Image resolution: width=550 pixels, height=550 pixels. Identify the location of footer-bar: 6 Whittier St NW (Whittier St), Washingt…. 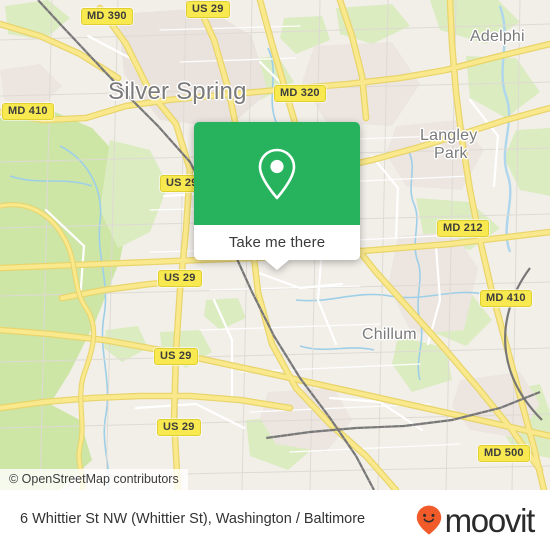
(275, 520).